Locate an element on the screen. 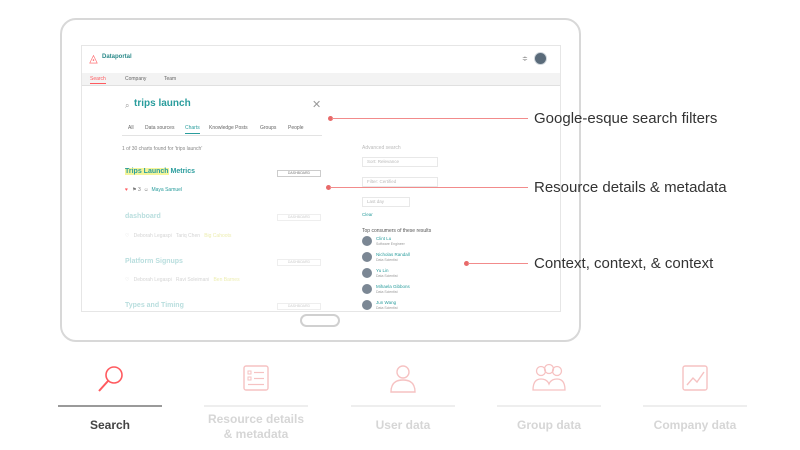 The width and height of the screenshot is (800, 450). consumers-label: Top consumers of these results is located at coordinates (397, 231).